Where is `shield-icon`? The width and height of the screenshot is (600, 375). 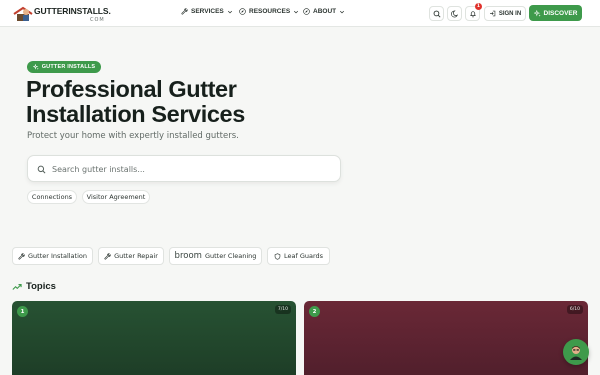
shield-icon is located at coordinates (277, 256).